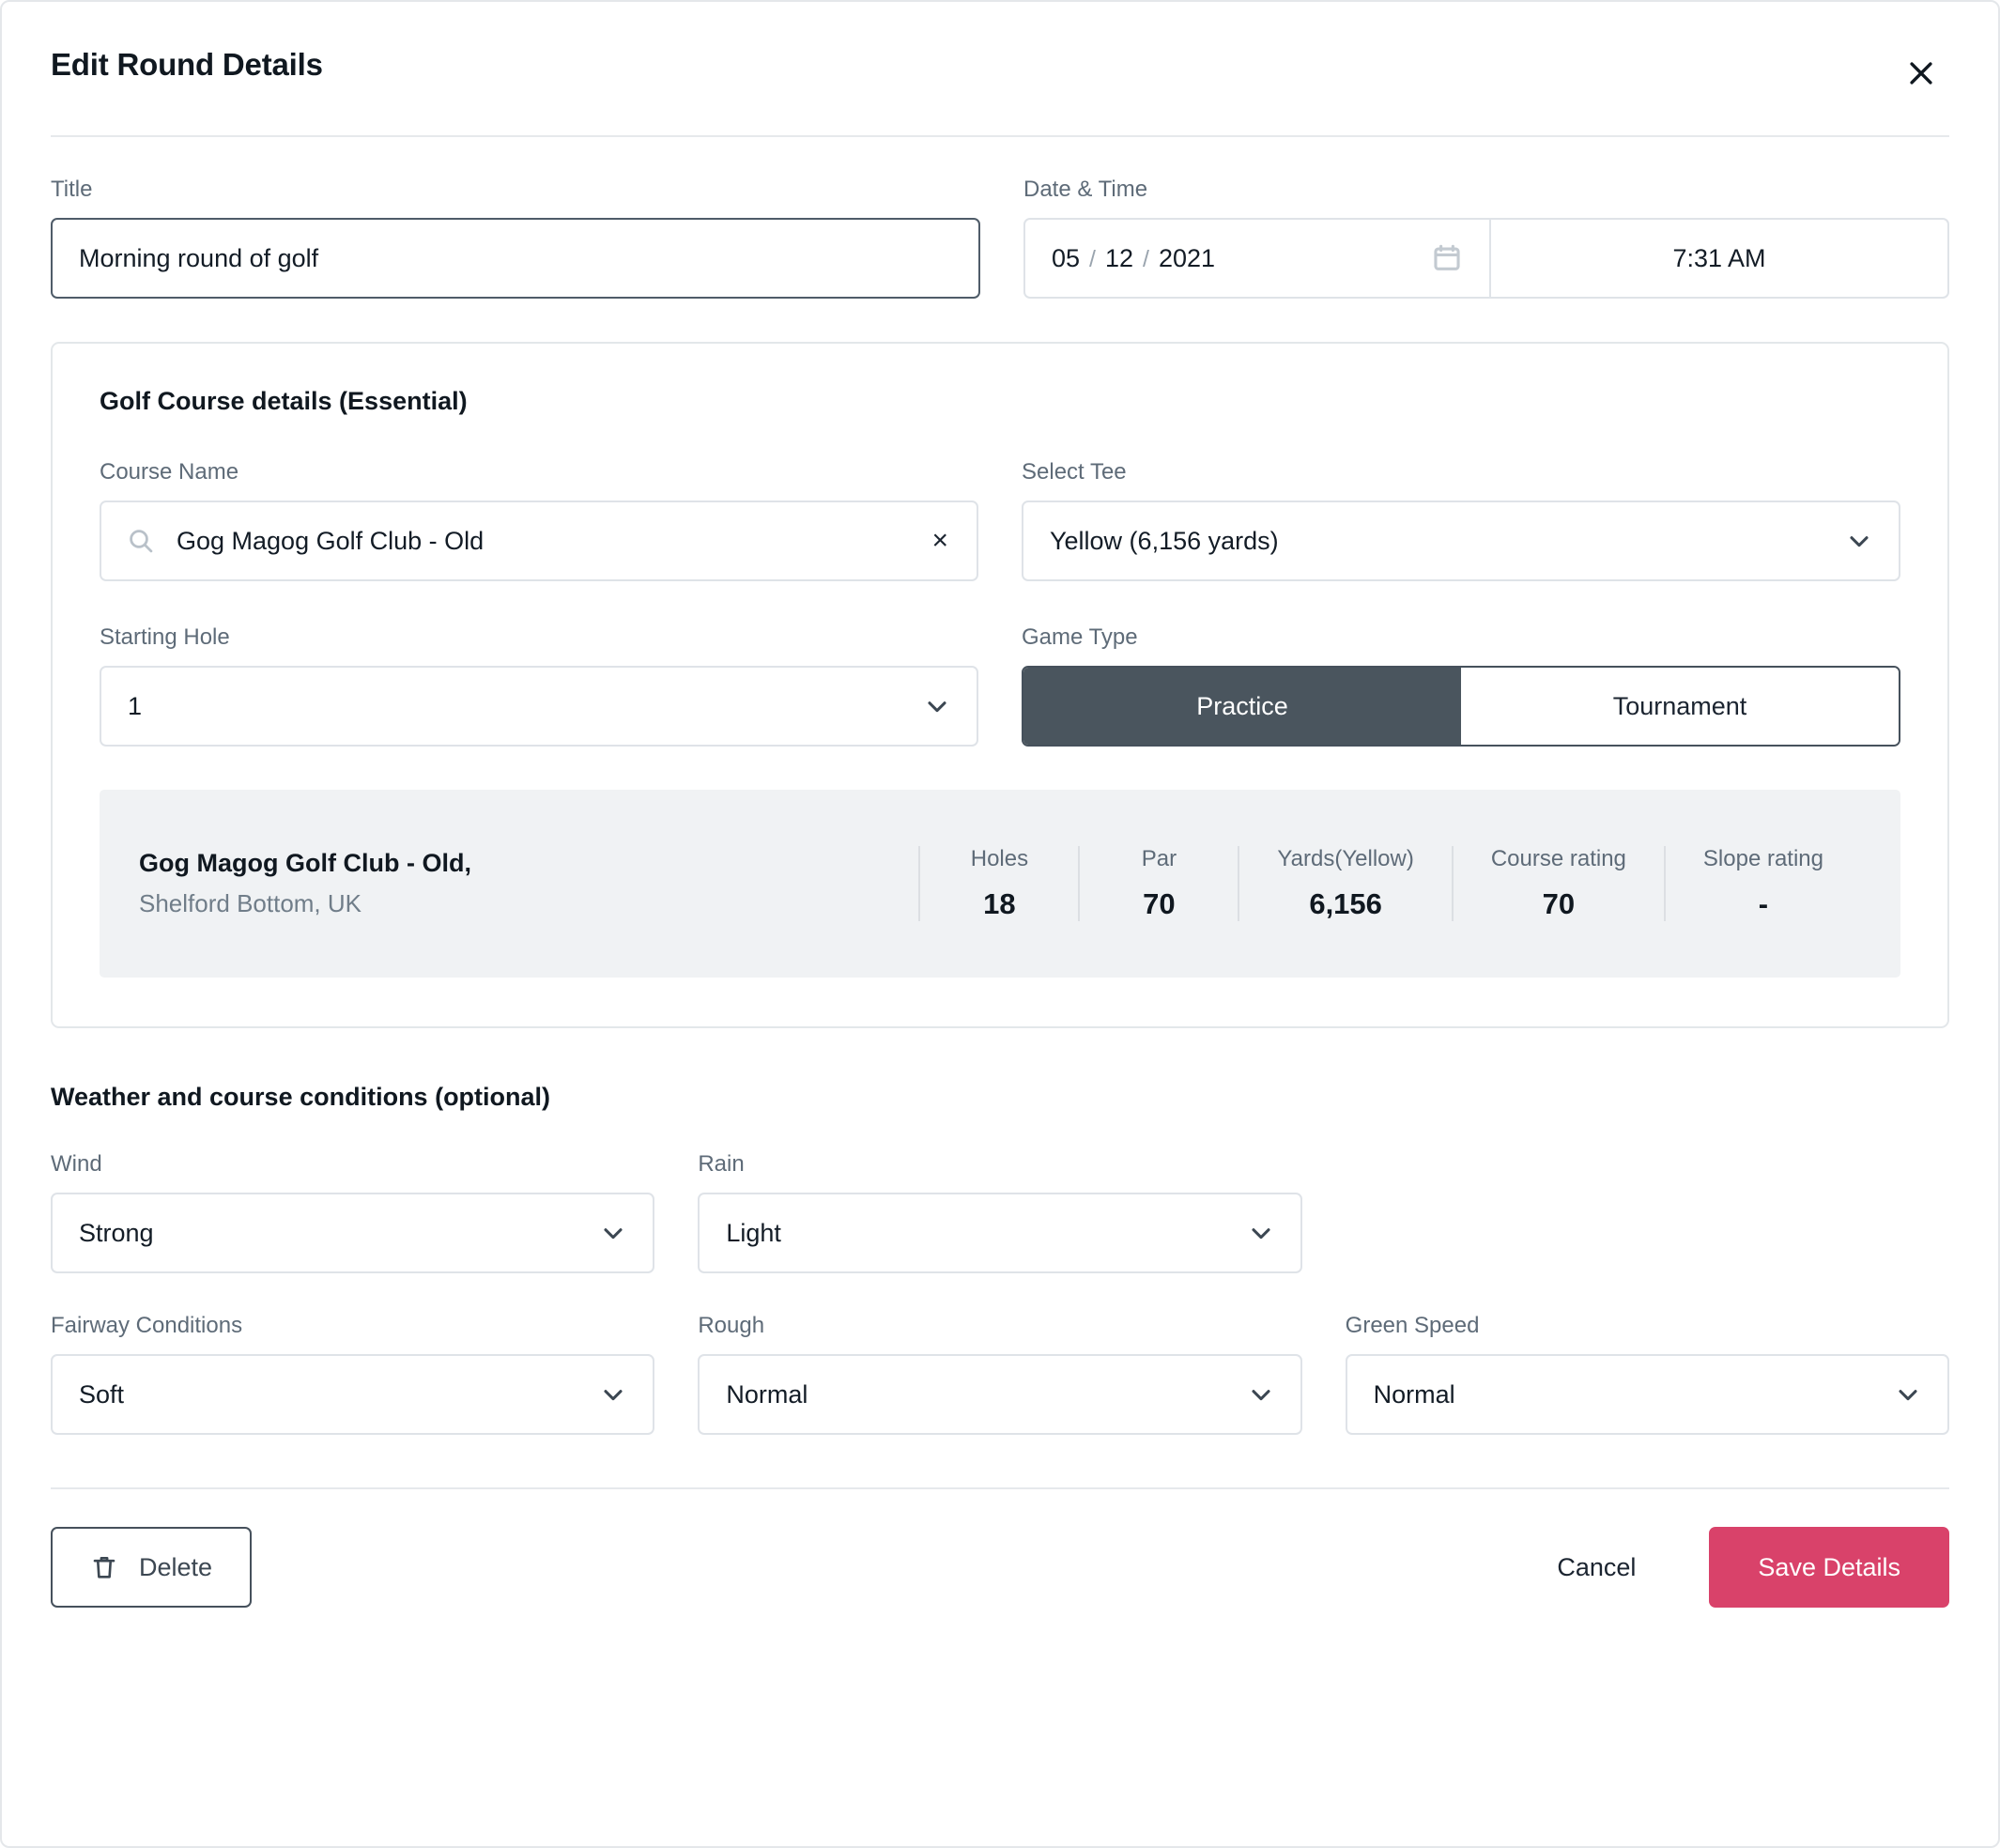 The image size is (2000, 1848). I want to click on time-input: 7:31 AM, so click(1719, 258).